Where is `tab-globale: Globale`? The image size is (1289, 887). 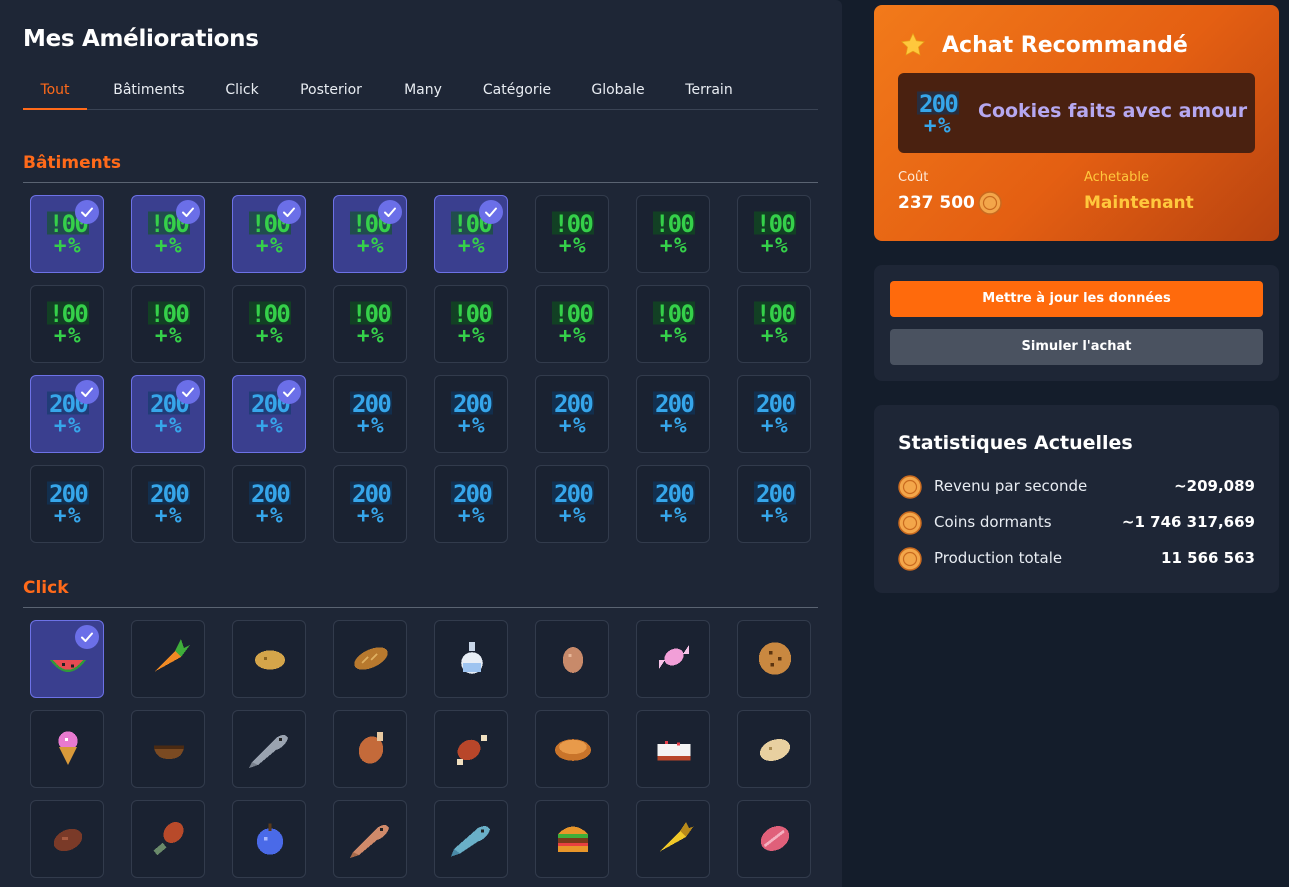 tab-globale: Globale is located at coordinates (618, 91).